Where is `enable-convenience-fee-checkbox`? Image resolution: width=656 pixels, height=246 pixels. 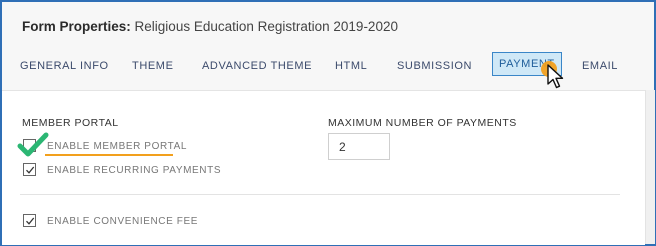 enable-convenience-fee-checkbox is located at coordinates (29, 220).